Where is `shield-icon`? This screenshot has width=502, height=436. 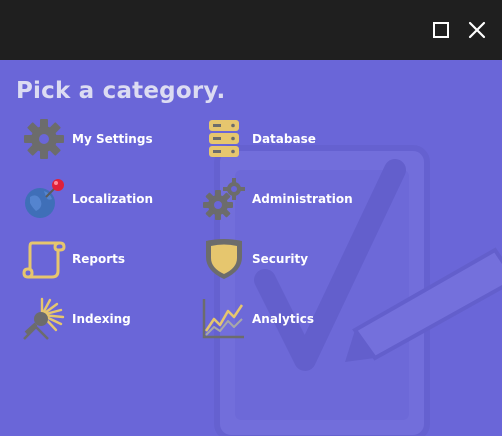 shield-icon is located at coordinates (224, 259).